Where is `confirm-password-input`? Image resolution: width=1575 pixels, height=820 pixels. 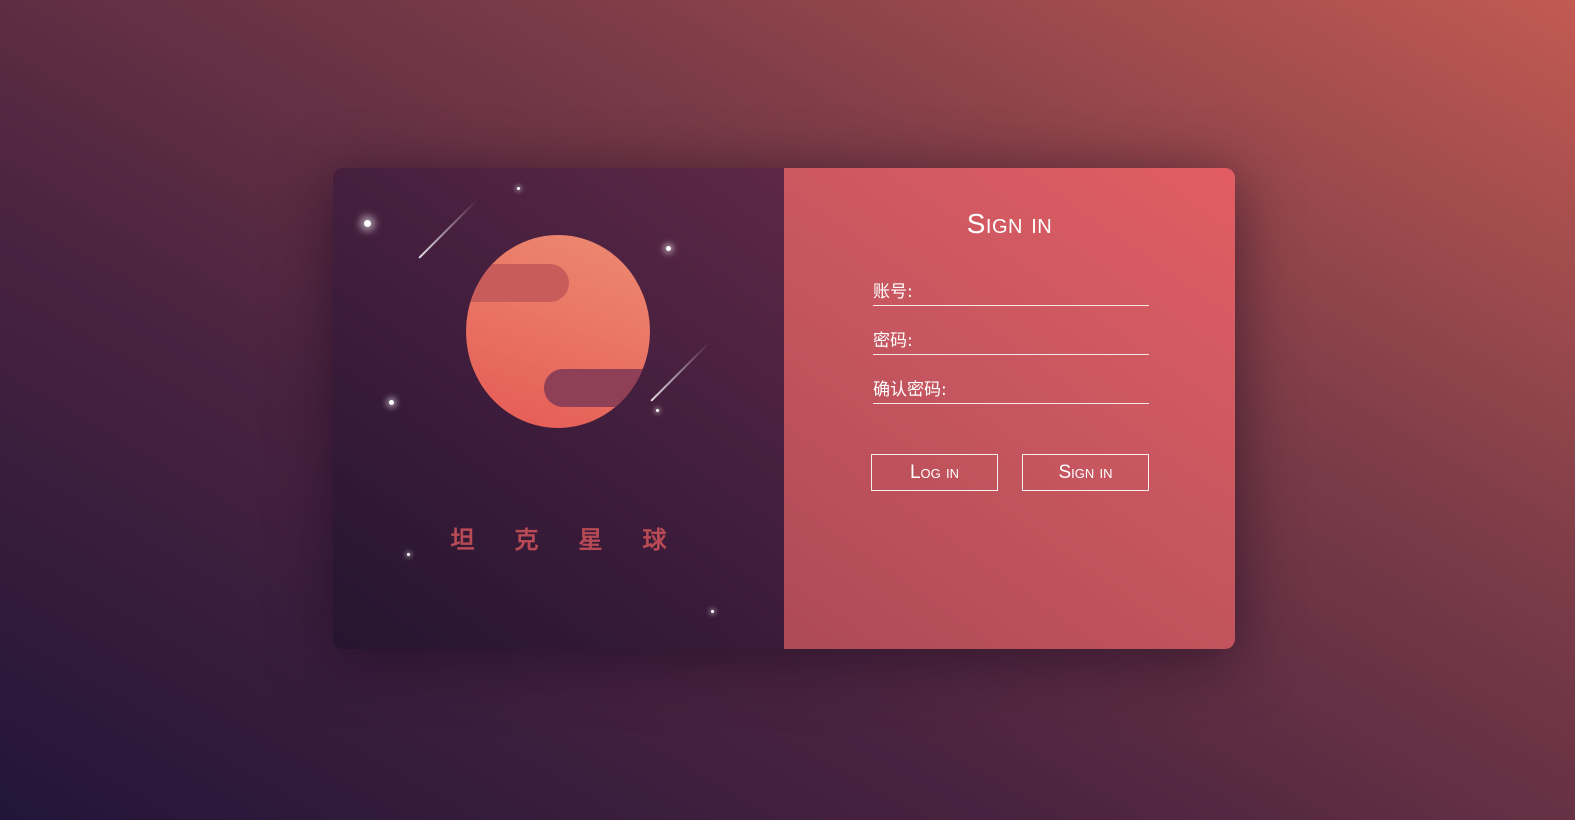 confirm-password-input is located at coordinates (1048, 391).